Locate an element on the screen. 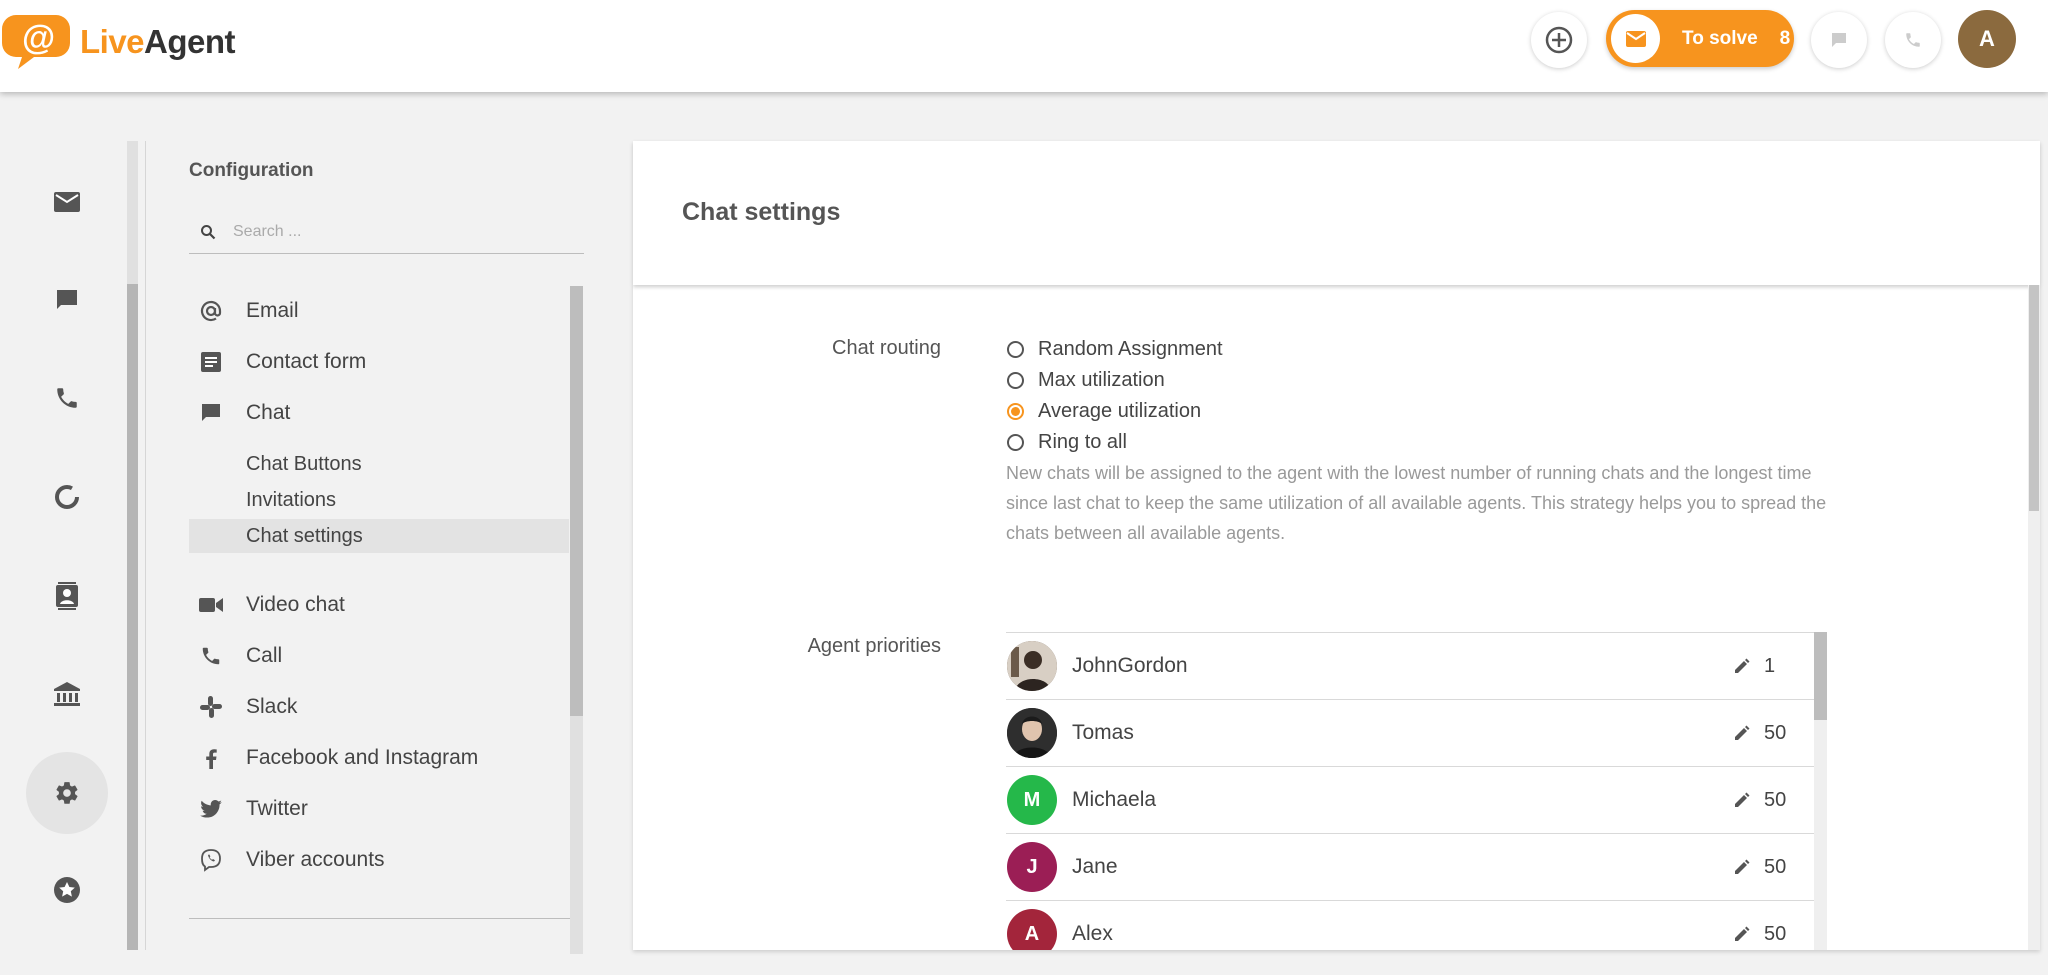  settings-icon is located at coordinates (67, 793).